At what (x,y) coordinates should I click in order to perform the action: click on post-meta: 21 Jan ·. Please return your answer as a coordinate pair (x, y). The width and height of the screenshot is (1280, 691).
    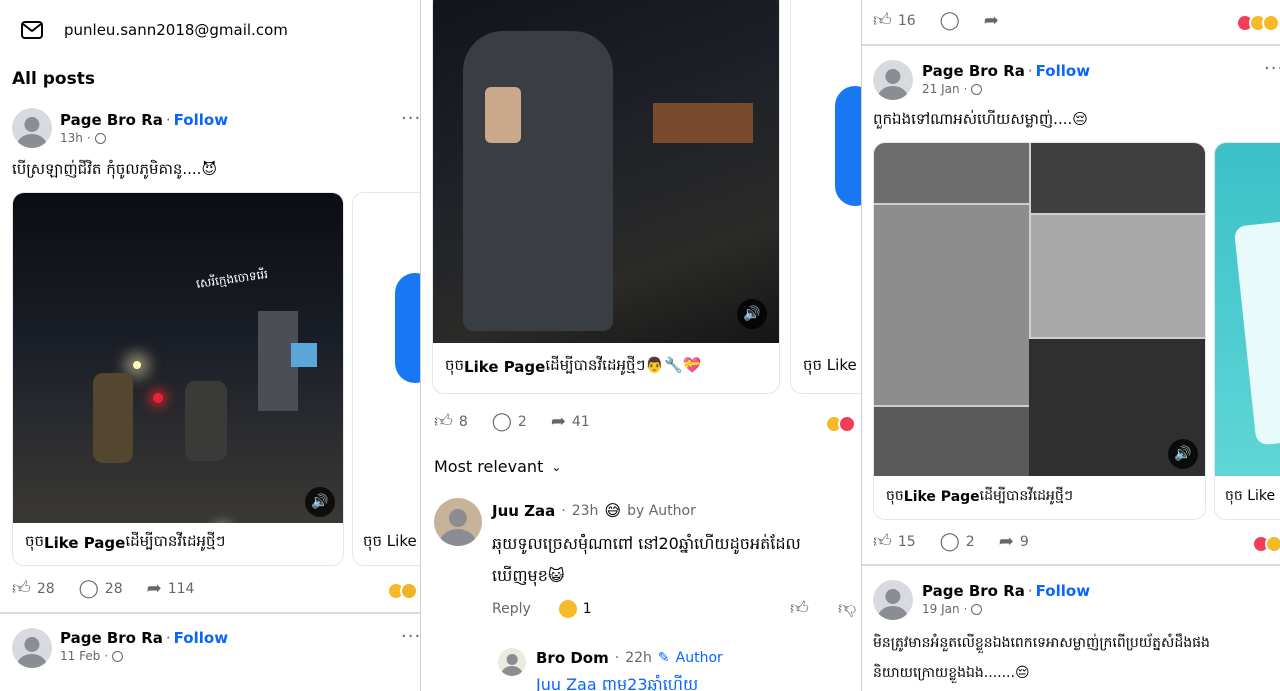
    Looking at the image, I should click on (952, 89).